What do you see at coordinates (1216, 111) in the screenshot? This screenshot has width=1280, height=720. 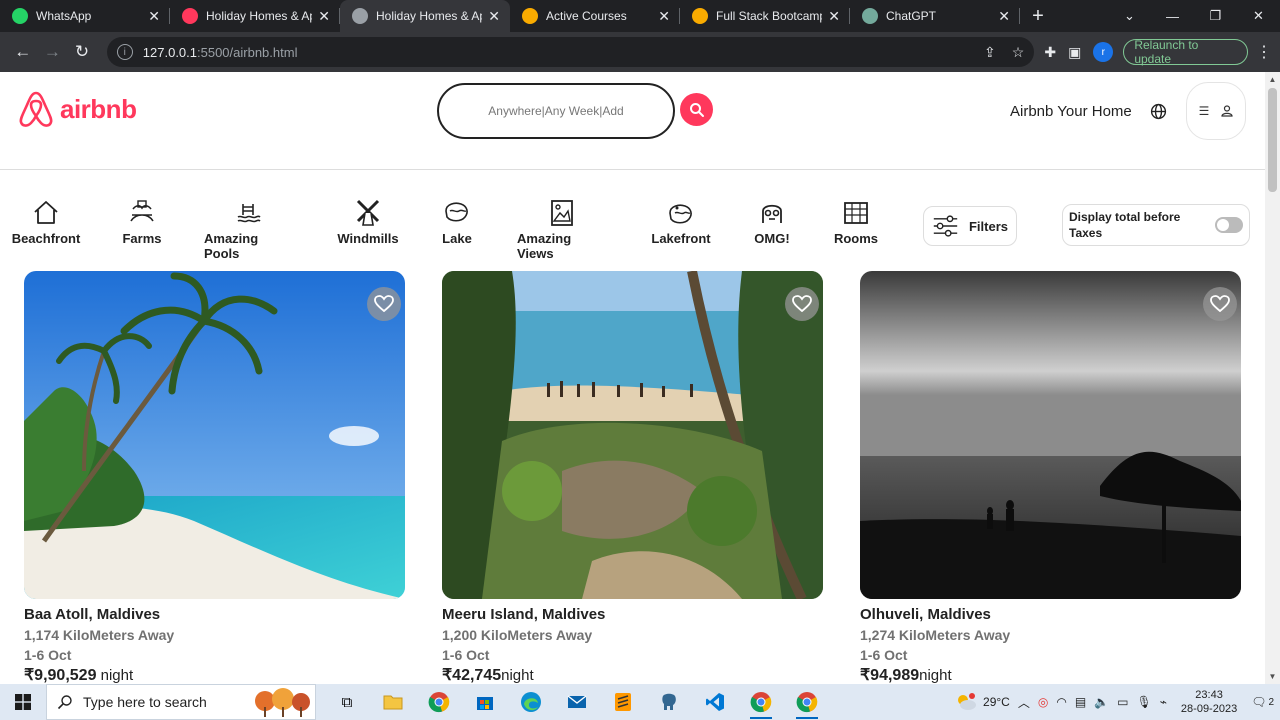 I see `user-menu-button: ☰` at bounding box center [1216, 111].